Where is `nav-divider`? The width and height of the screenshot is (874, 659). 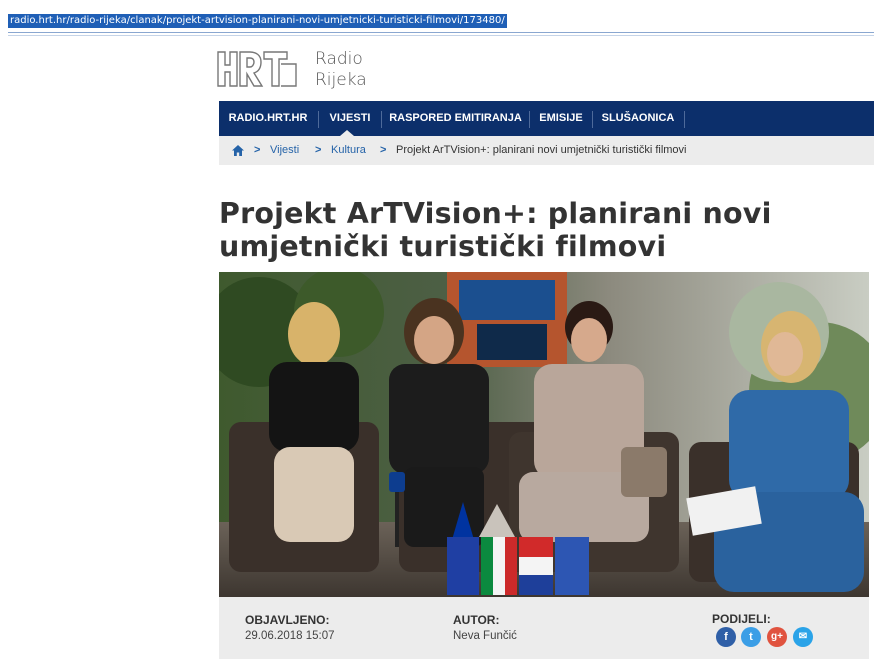
nav-divider is located at coordinates (684, 119).